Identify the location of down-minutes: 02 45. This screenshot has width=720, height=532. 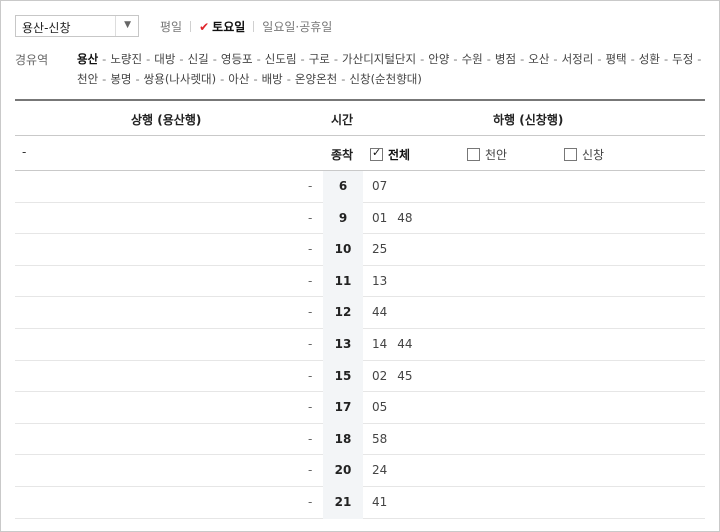
(397, 376).